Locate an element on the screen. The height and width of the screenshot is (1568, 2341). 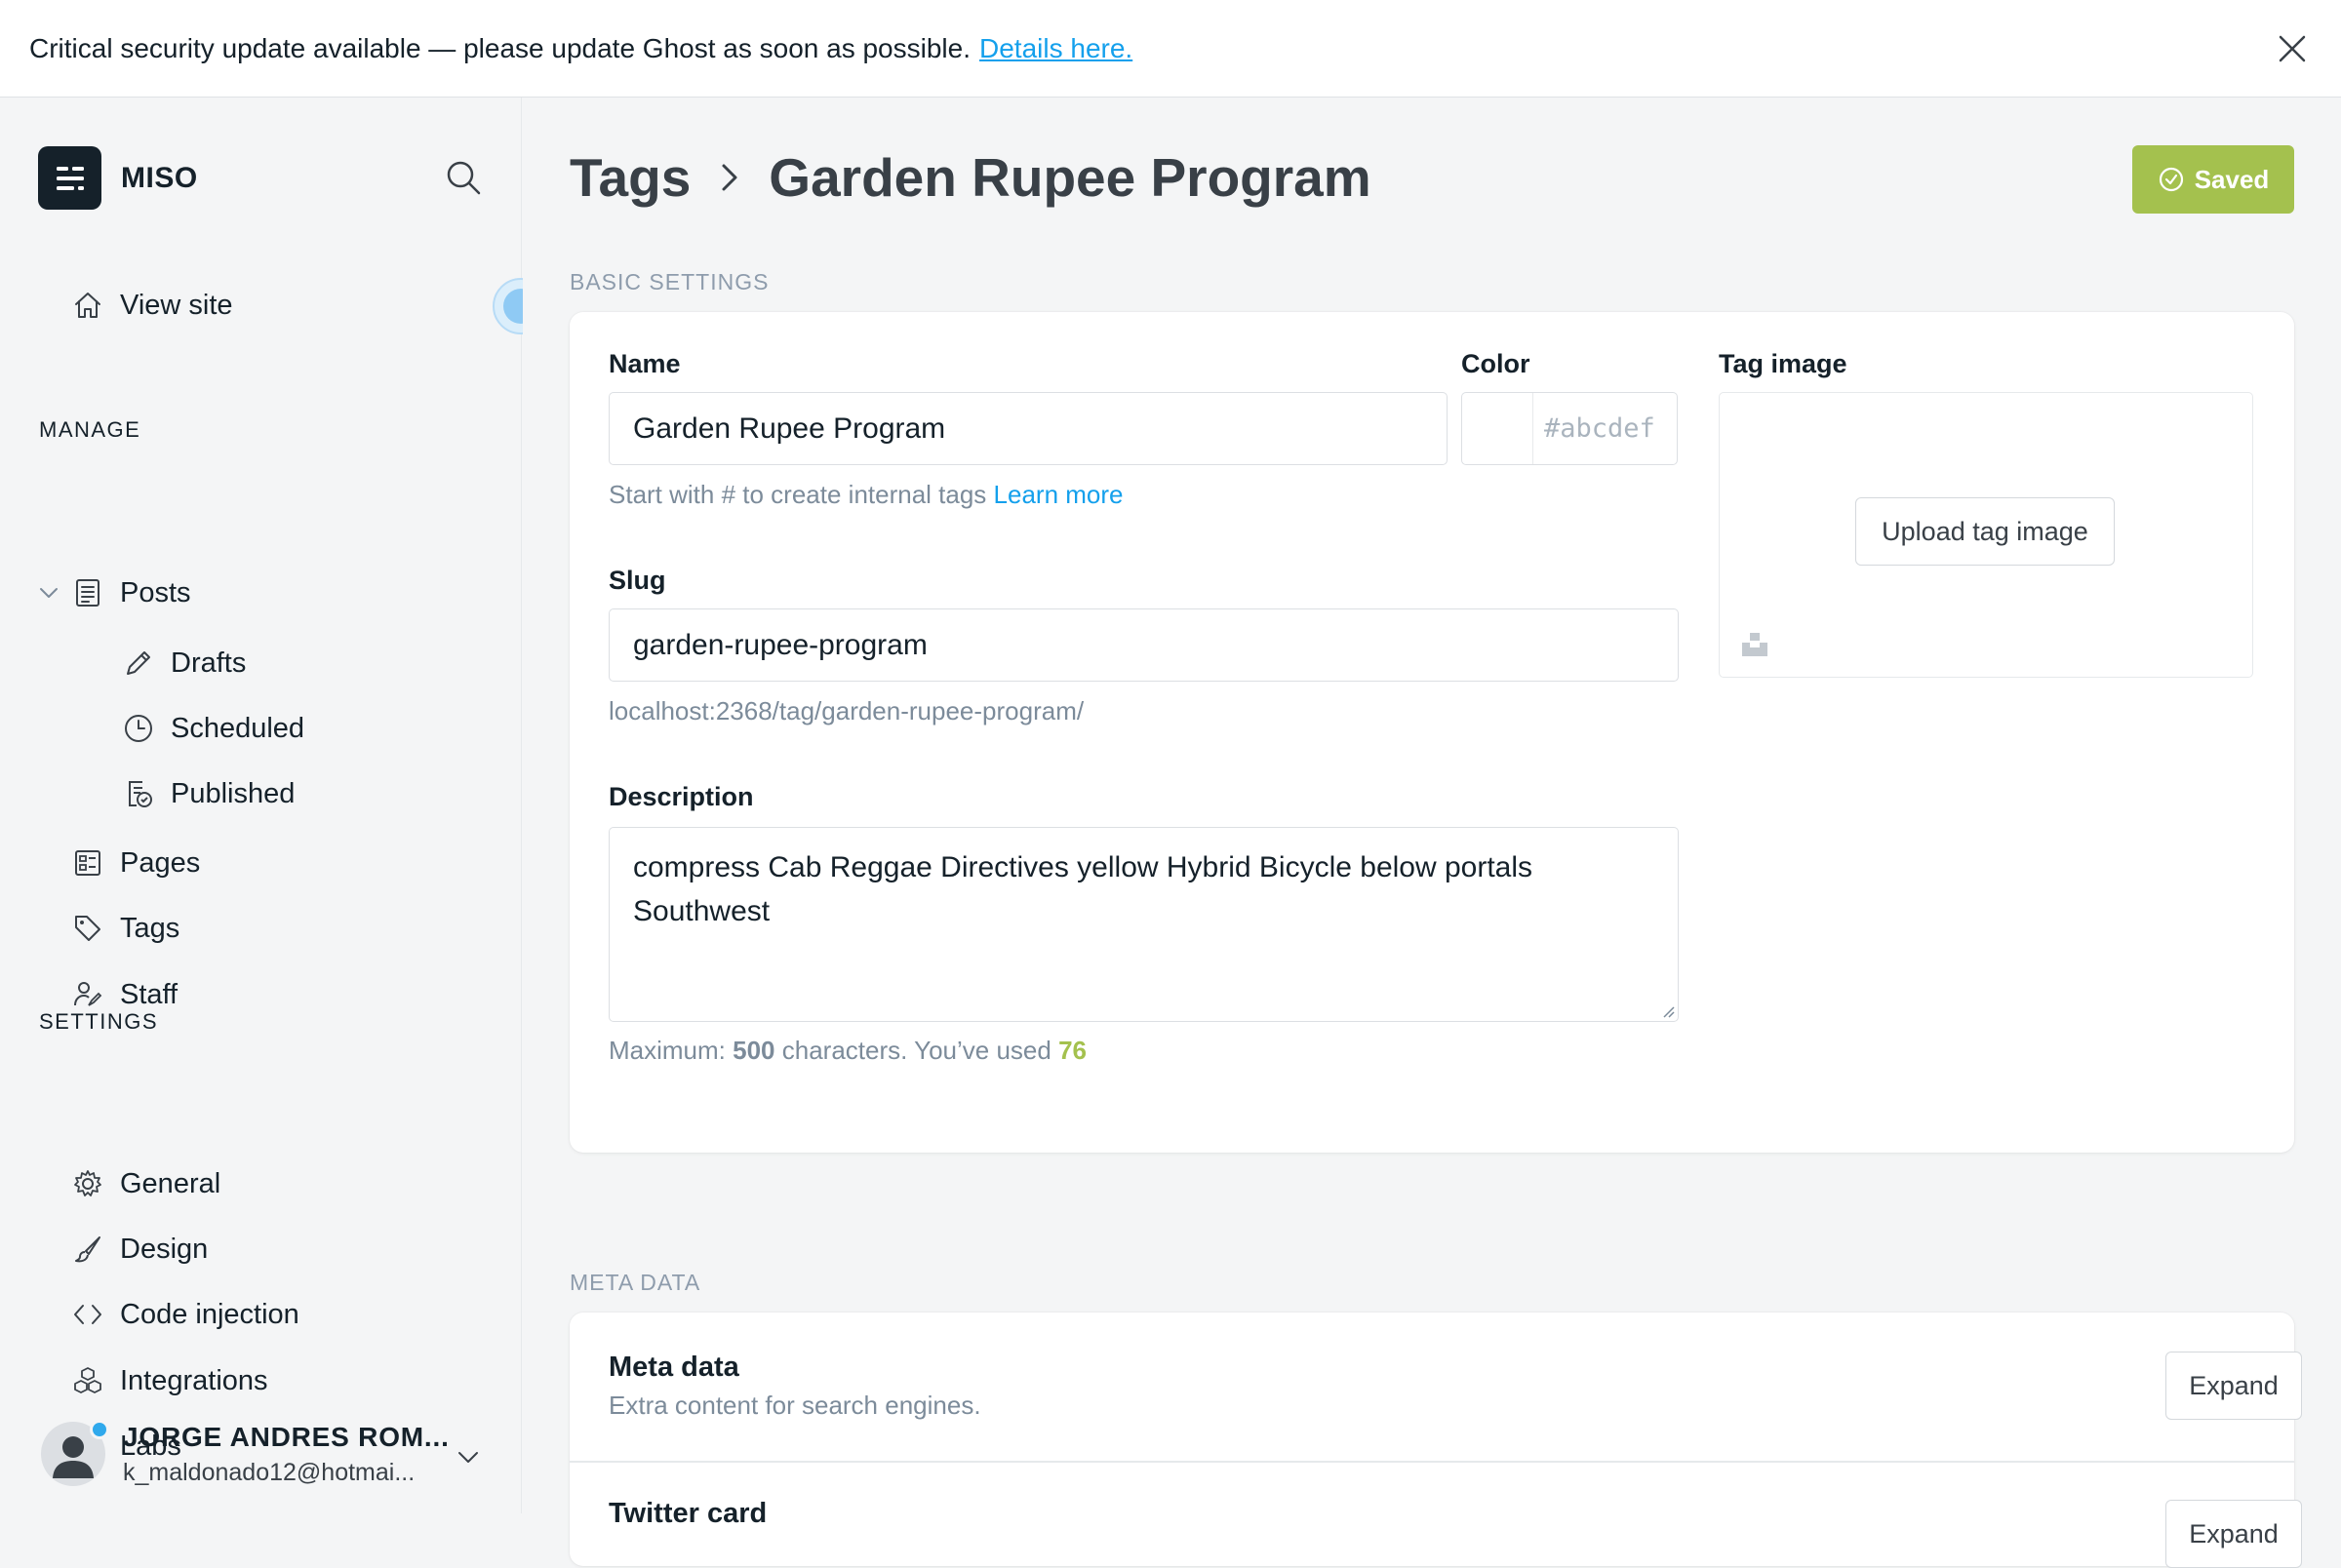
nav-posts: Posts is located at coordinates (130, 593).